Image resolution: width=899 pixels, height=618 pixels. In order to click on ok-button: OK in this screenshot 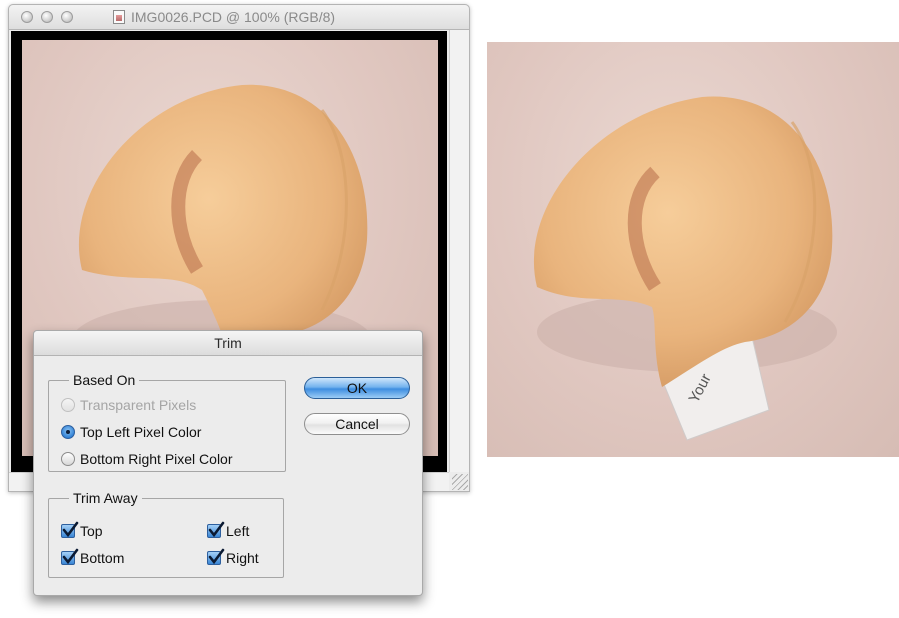, I will do `click(357, 388)`.